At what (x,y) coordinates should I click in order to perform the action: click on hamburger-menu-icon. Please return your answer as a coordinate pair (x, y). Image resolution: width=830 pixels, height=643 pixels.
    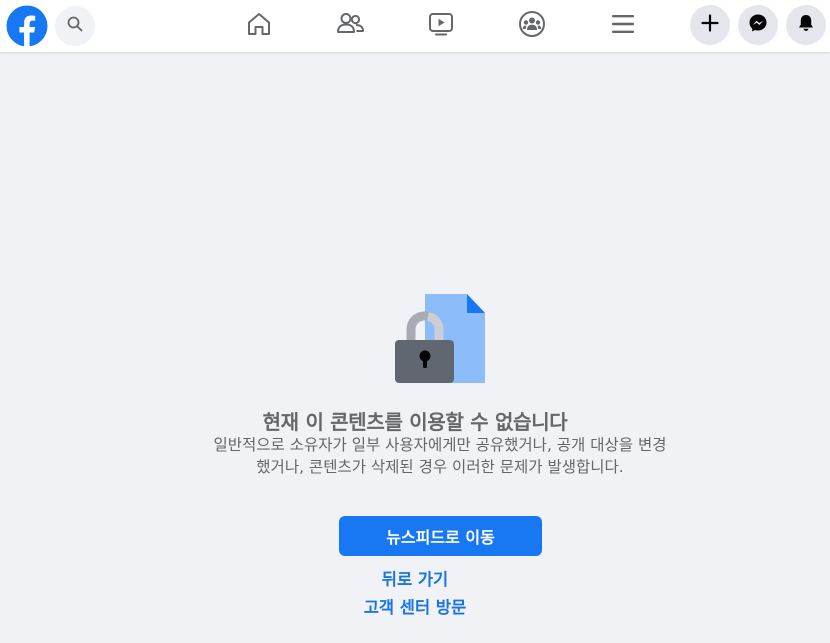
    Looking at the image, I should click on (623, 26).